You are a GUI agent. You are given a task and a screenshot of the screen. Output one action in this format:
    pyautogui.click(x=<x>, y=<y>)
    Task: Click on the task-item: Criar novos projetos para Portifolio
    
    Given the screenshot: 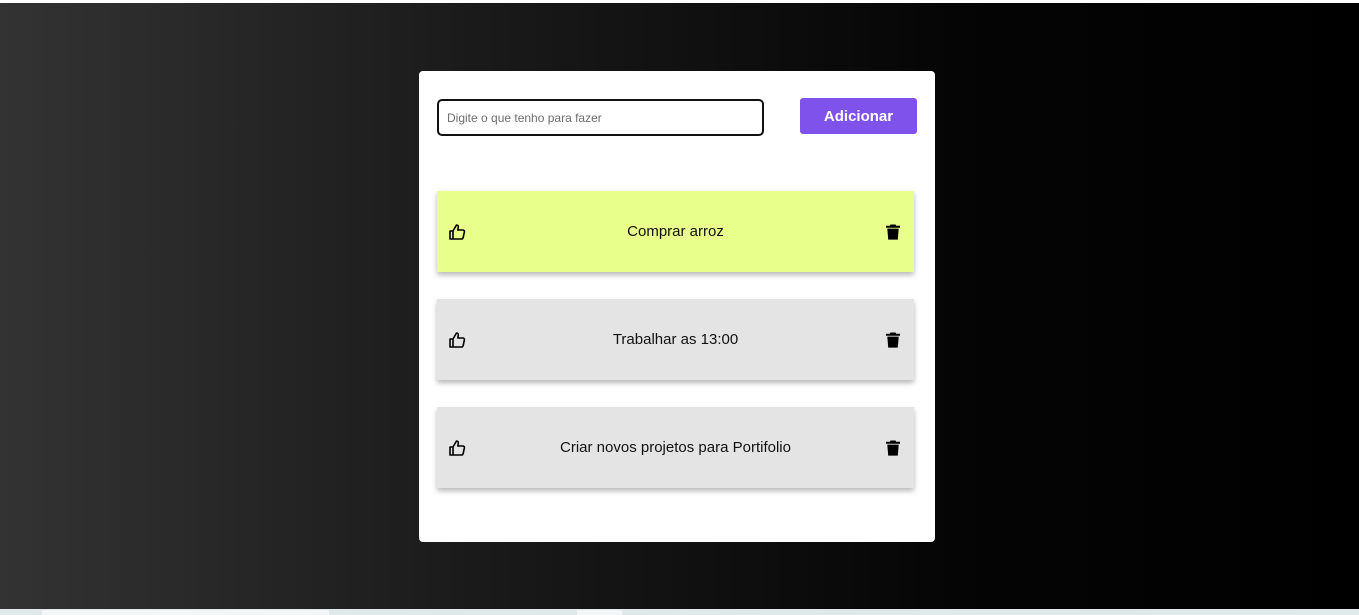 What is the action you would take?
    pyautogui.click(x=675, y=447)
    